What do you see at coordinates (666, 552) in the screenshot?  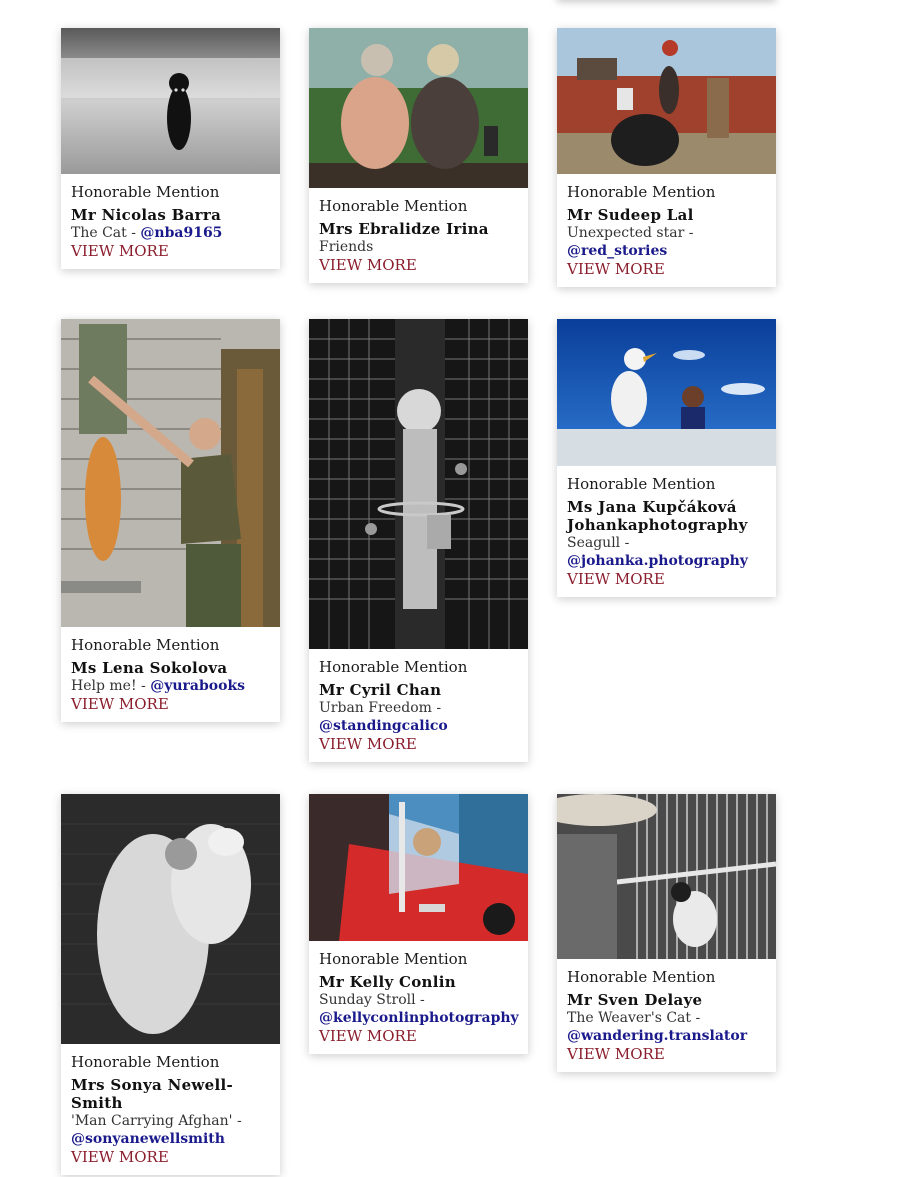 I see `photo-caption: Seagull - @johanka.photography` at bounding box center [666, 552].